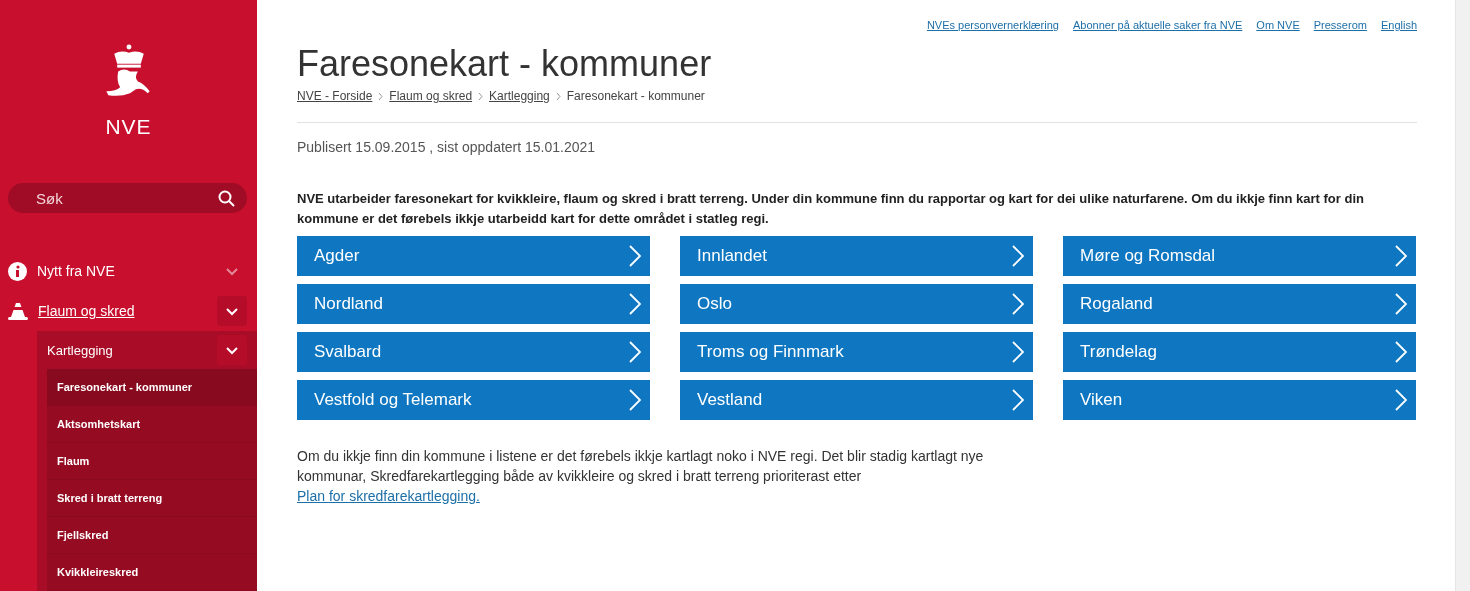  Describe the element at coordinates (505, 64) in the screenshot. I see `page-title: Faresonekart - kommuner` at that location.